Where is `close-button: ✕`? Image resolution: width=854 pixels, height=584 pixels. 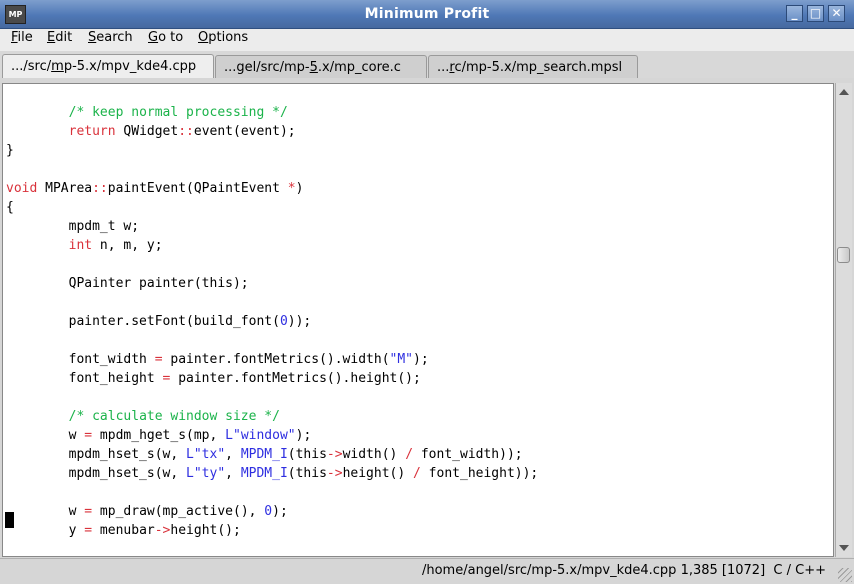 close-button: ✕ is located at coordinates (836, 13).